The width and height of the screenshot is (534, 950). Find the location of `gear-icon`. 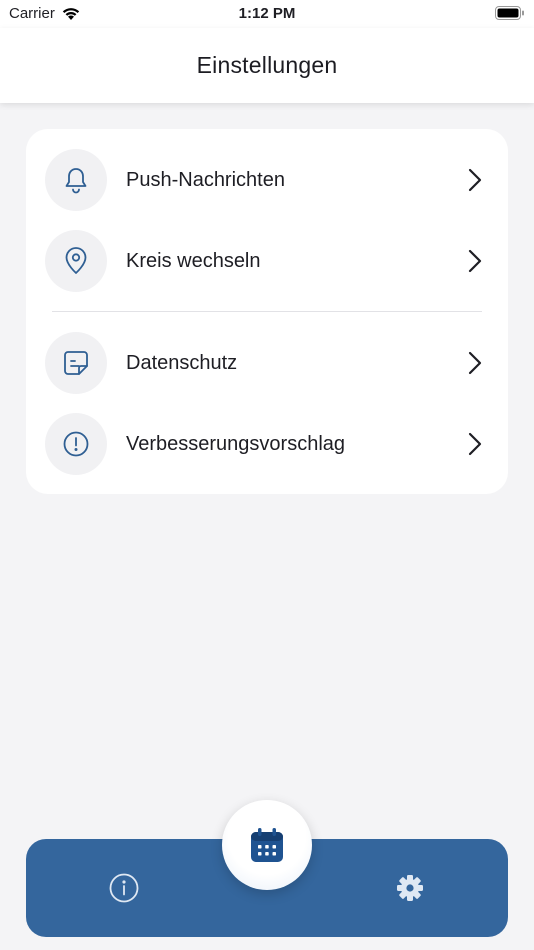

gear-icon is located at coordinates (410, 888).